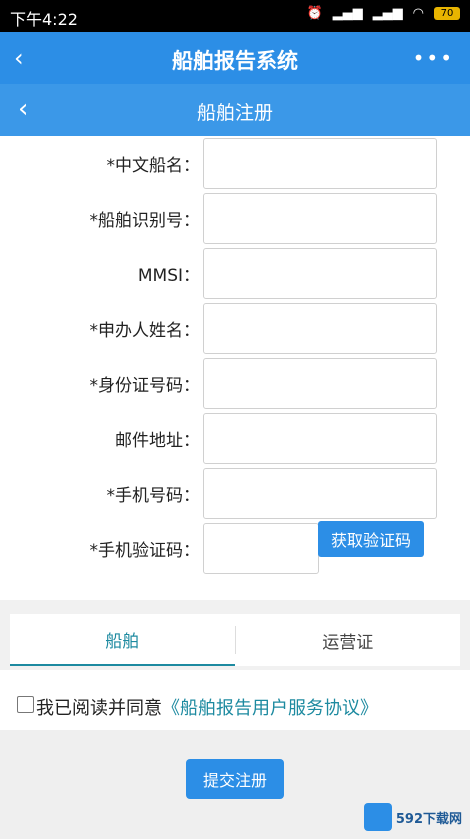 This screenshot has width=470, height=839. What do you see at coordinates (371, 539) in the screenshot?
I see `get-code-button: 获取验证码` at bounding box center [371, 539].